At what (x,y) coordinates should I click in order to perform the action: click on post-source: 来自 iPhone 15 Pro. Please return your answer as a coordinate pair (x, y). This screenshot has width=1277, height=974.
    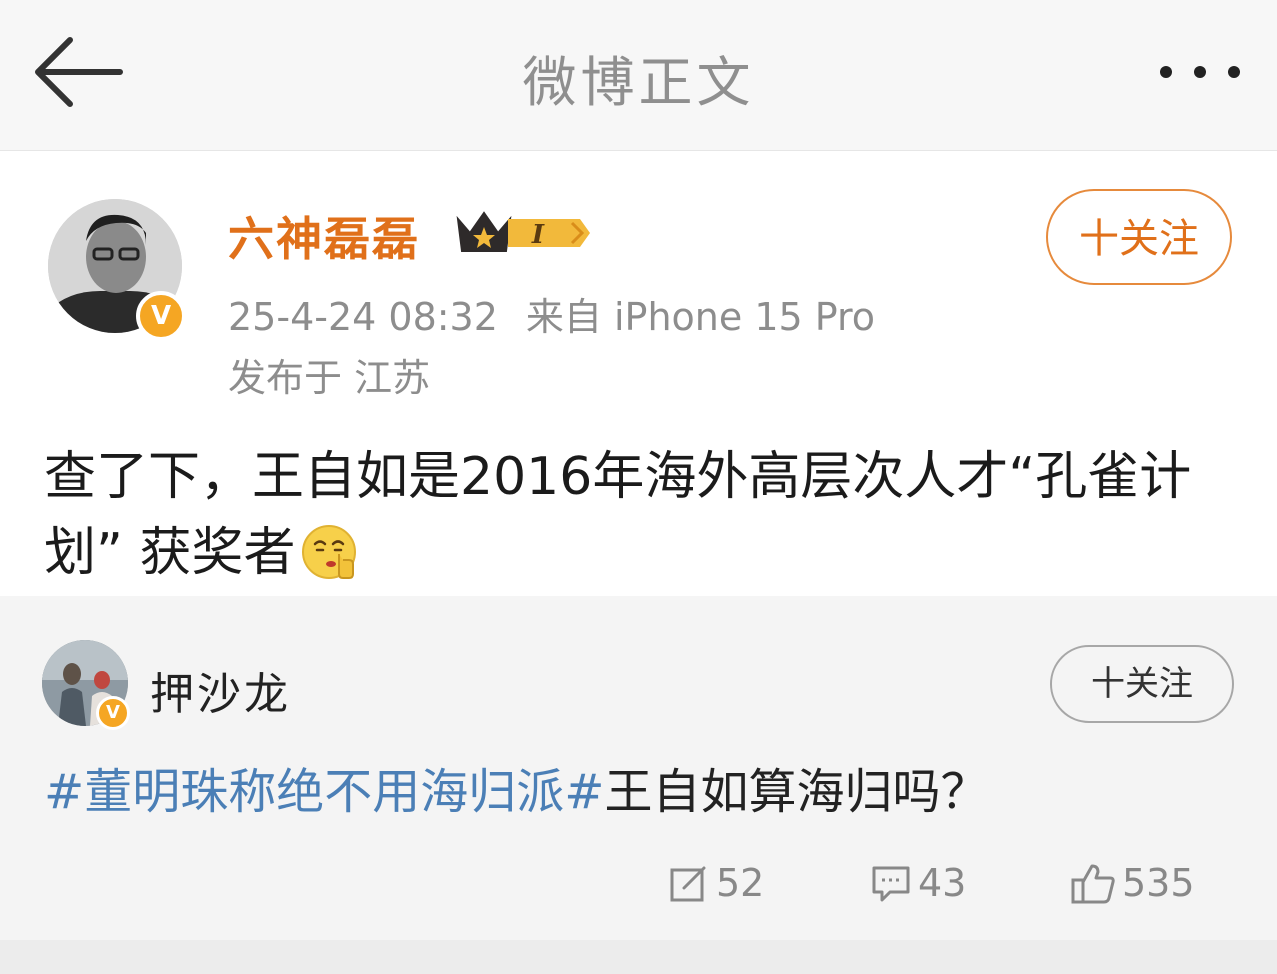
    Looking at the image, I should click on (700, 317).